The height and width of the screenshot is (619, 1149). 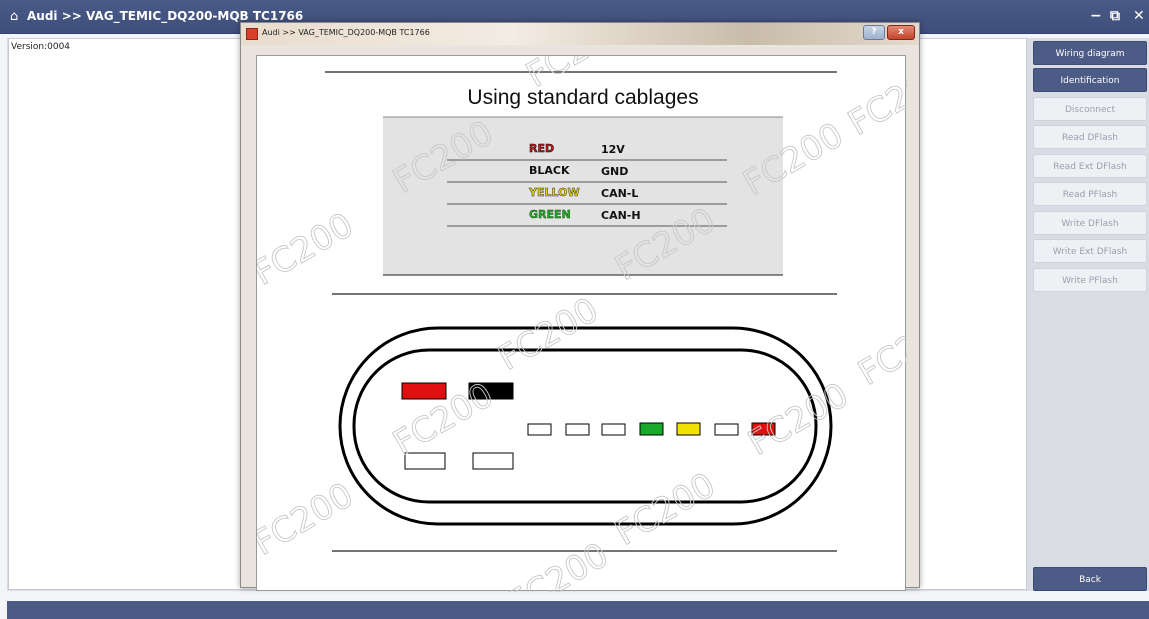 I want to click on disconnect-button: Disconnect, so click(x=1090, y=109).